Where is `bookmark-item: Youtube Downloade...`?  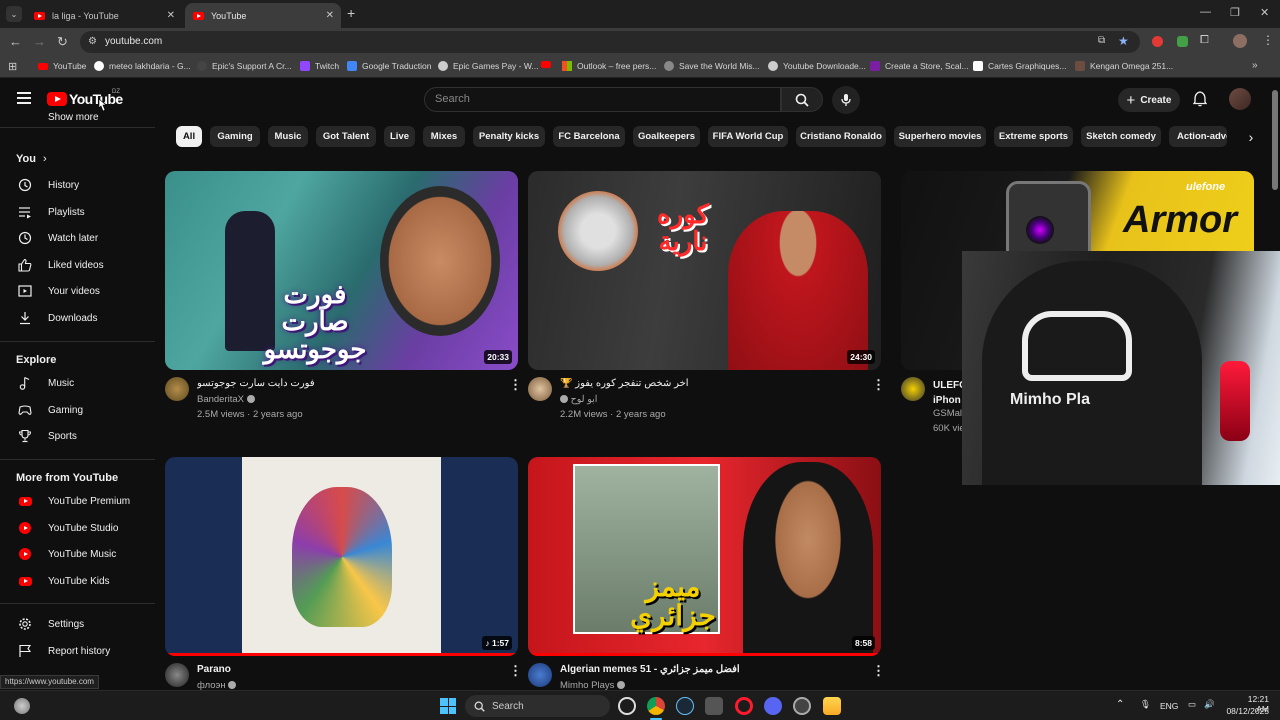
bookmark-item: Youtube Downloade... is located at coordinates (817, 66).